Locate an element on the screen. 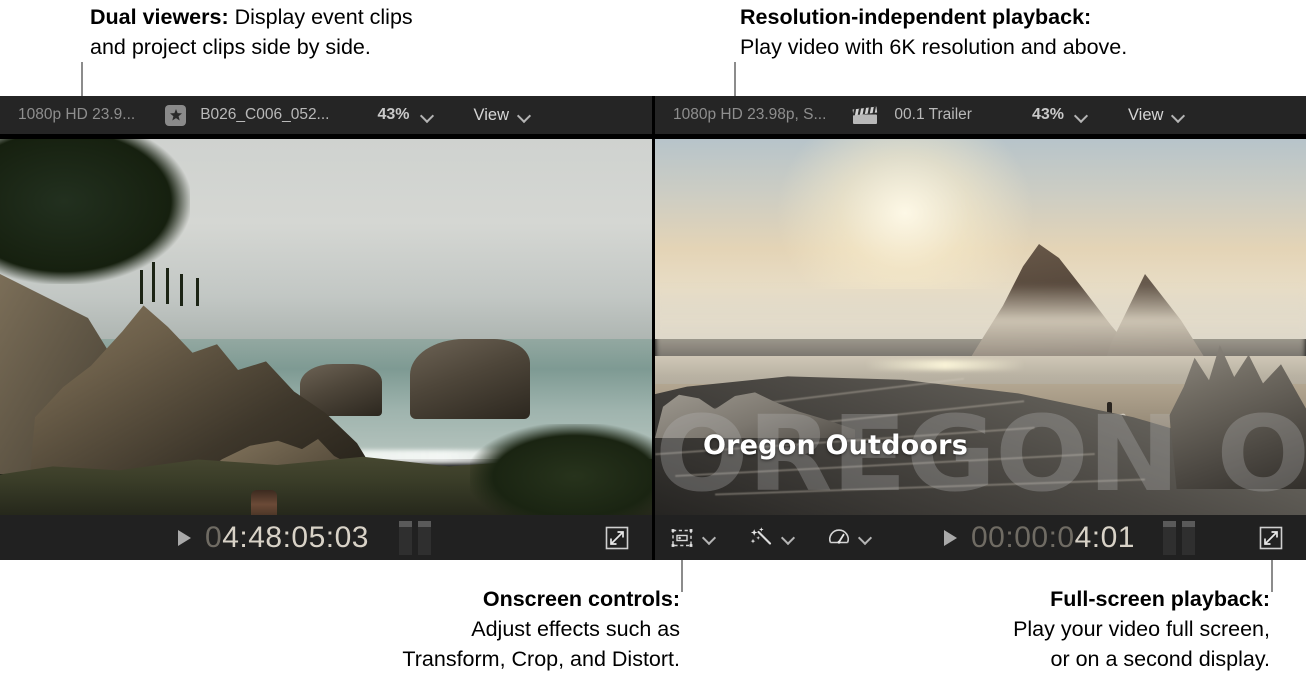 This screenshot has width=1306, height=694. star-icon-glyph is located at coordinates (175, 115).